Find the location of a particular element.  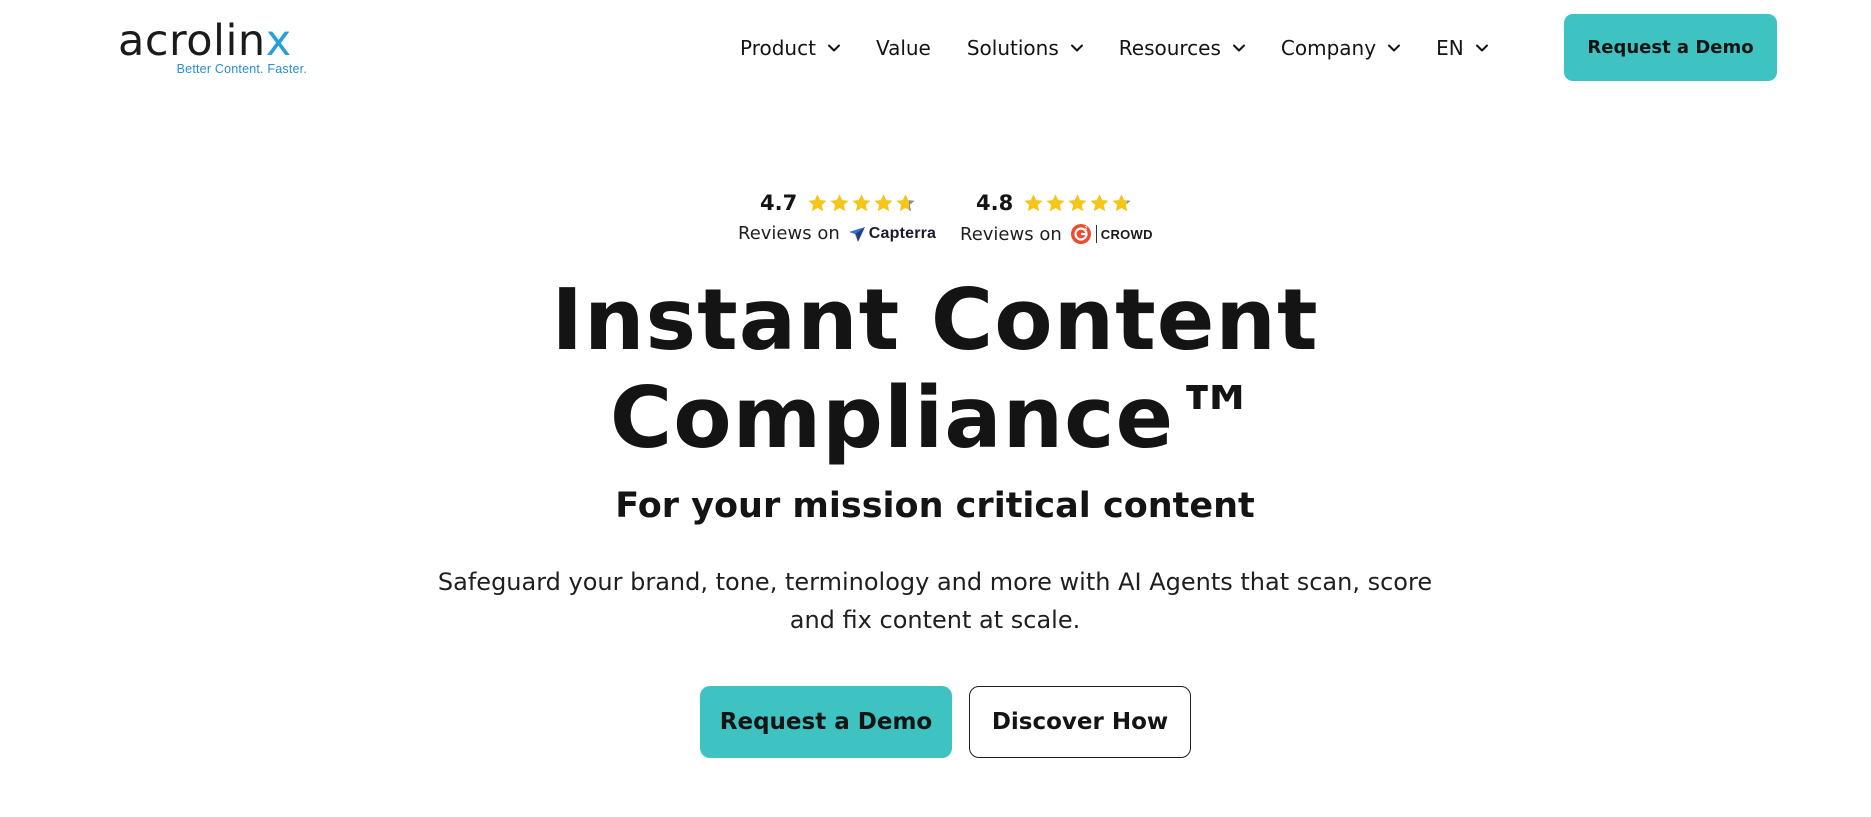

nav-item-solutions: Solutions is located at coordinates (1026, 48).